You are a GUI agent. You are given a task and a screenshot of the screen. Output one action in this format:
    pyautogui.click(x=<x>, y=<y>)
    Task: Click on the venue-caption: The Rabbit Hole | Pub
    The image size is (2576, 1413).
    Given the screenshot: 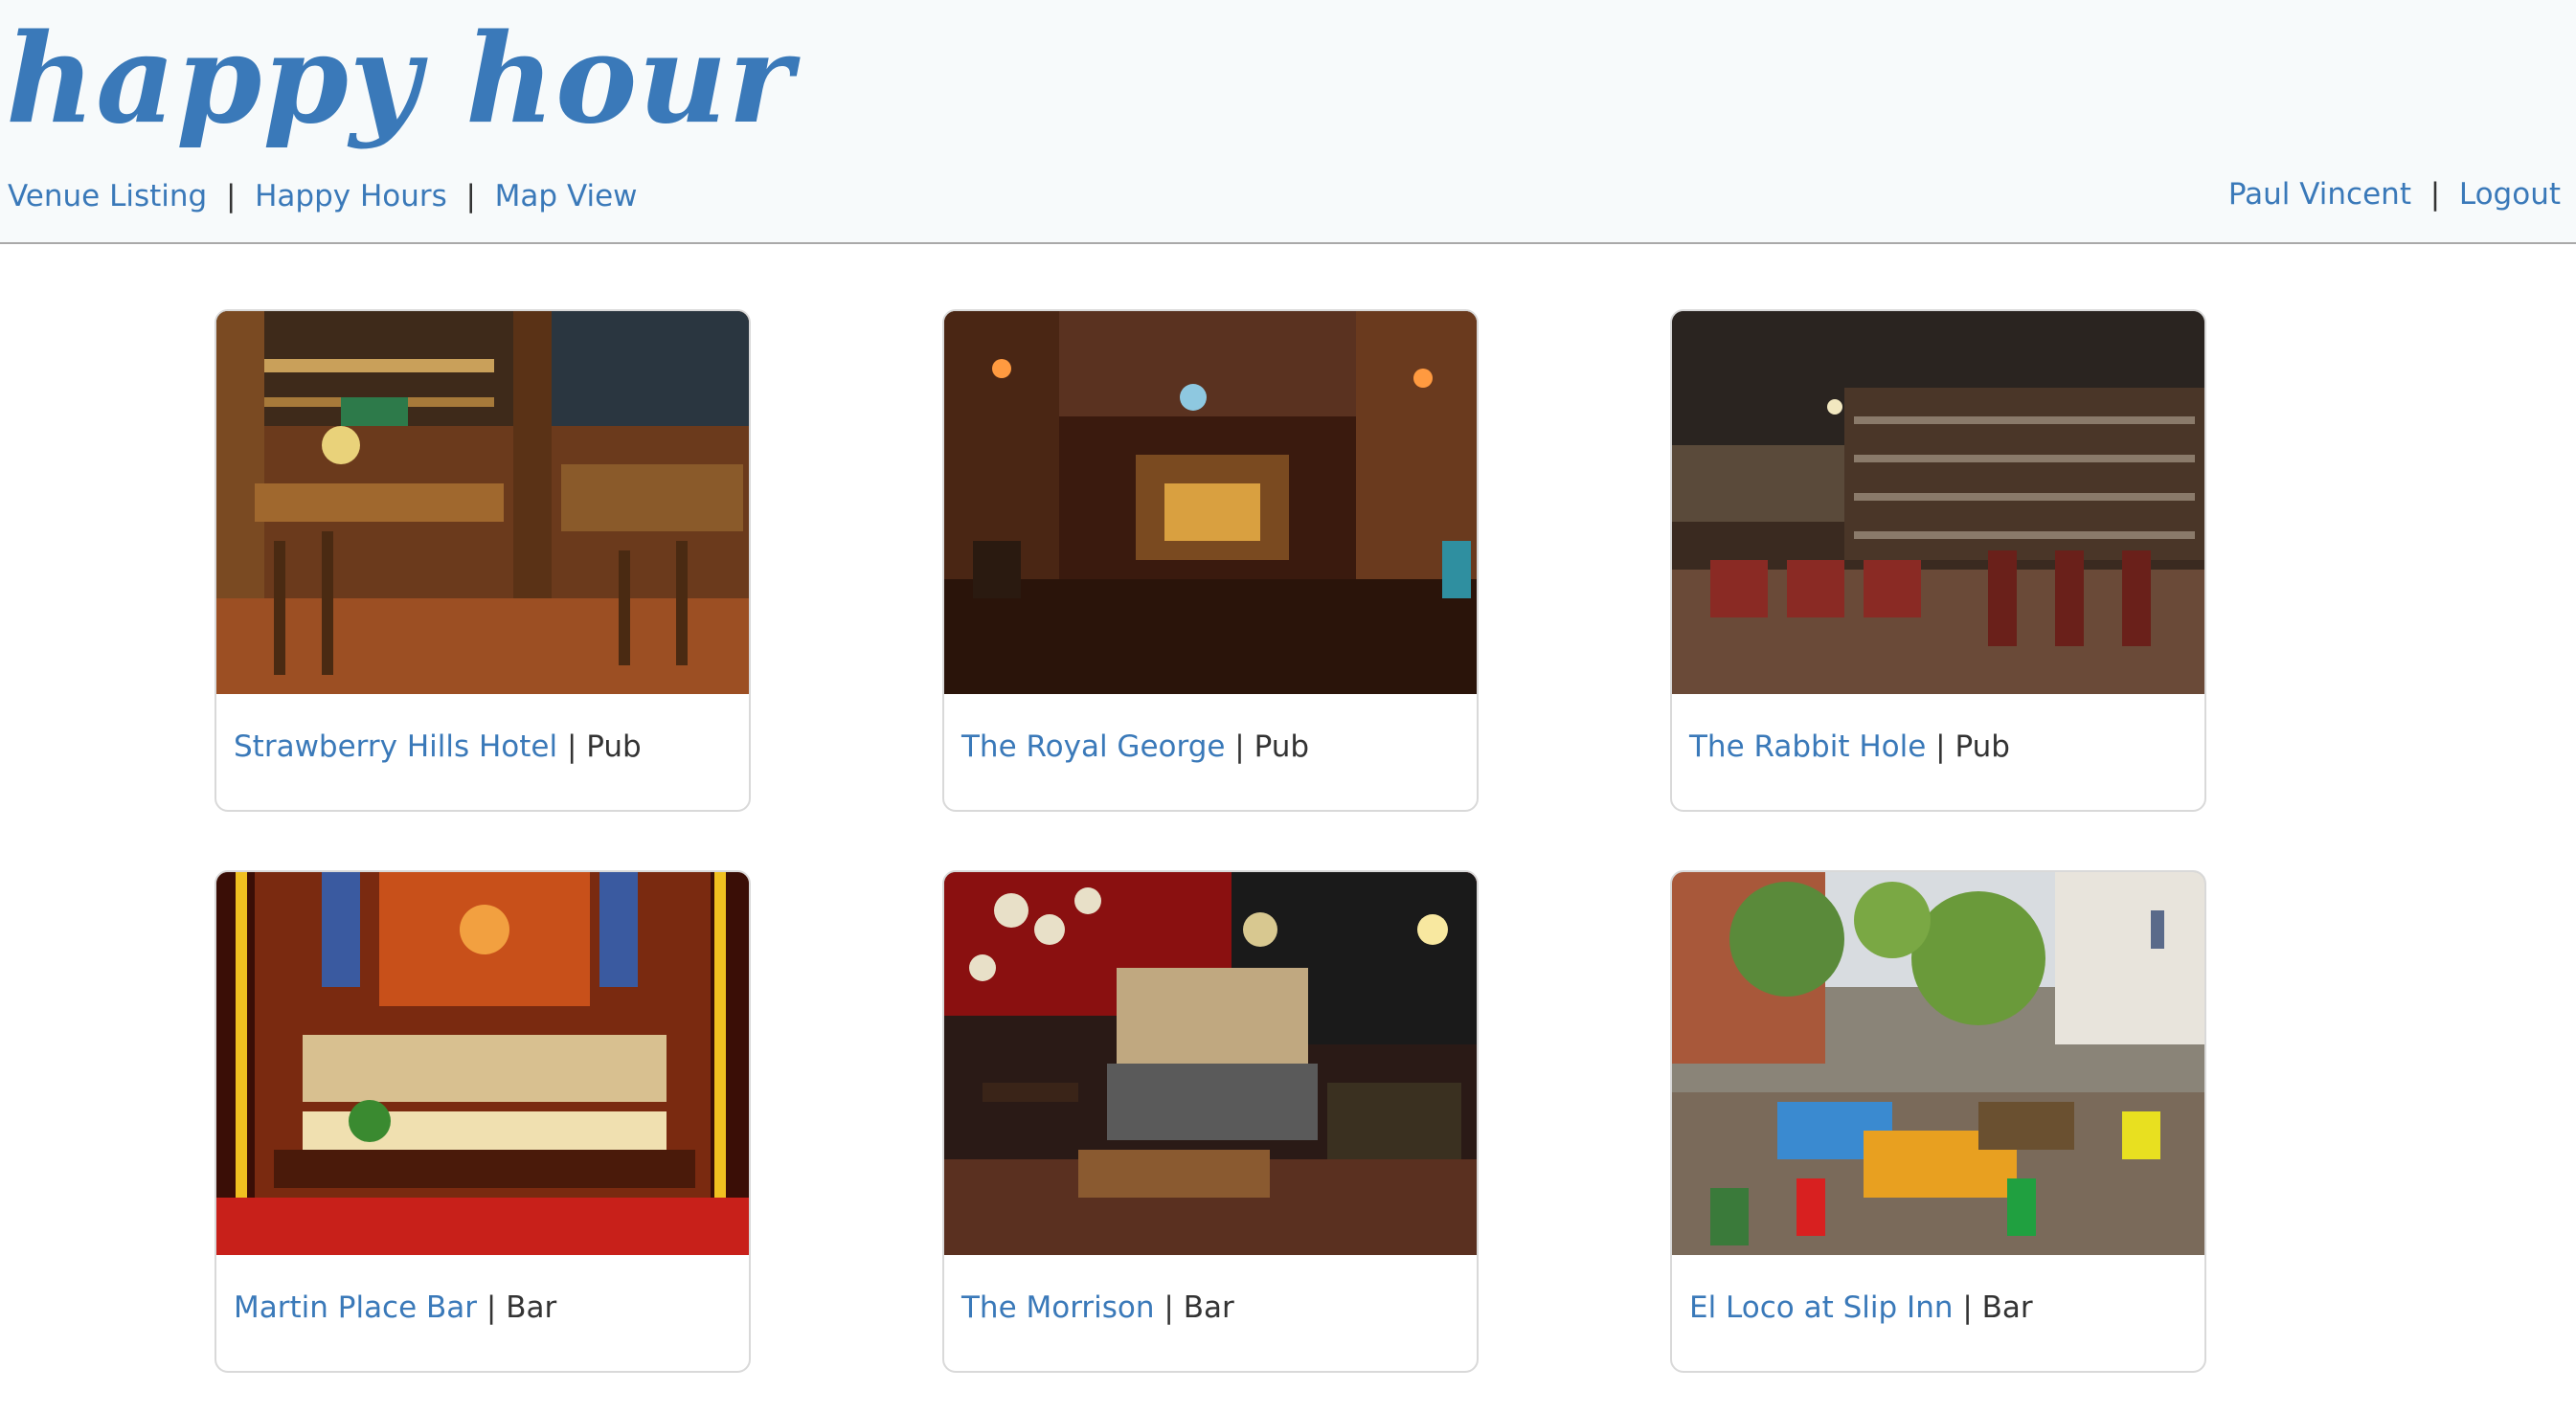 What is the action you would take?
    pyautogui.click(x=1849, y=747)
    